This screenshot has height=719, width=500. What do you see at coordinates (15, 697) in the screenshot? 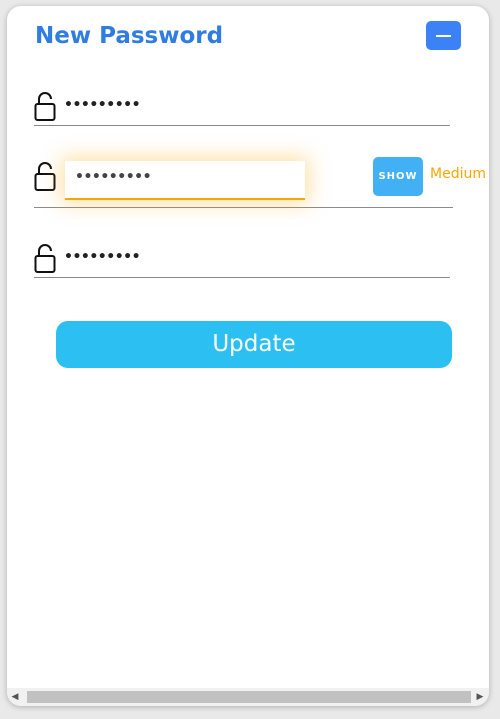
I see `scroll-left-arrow-icon: ◀` at bounding box center [15, 697].